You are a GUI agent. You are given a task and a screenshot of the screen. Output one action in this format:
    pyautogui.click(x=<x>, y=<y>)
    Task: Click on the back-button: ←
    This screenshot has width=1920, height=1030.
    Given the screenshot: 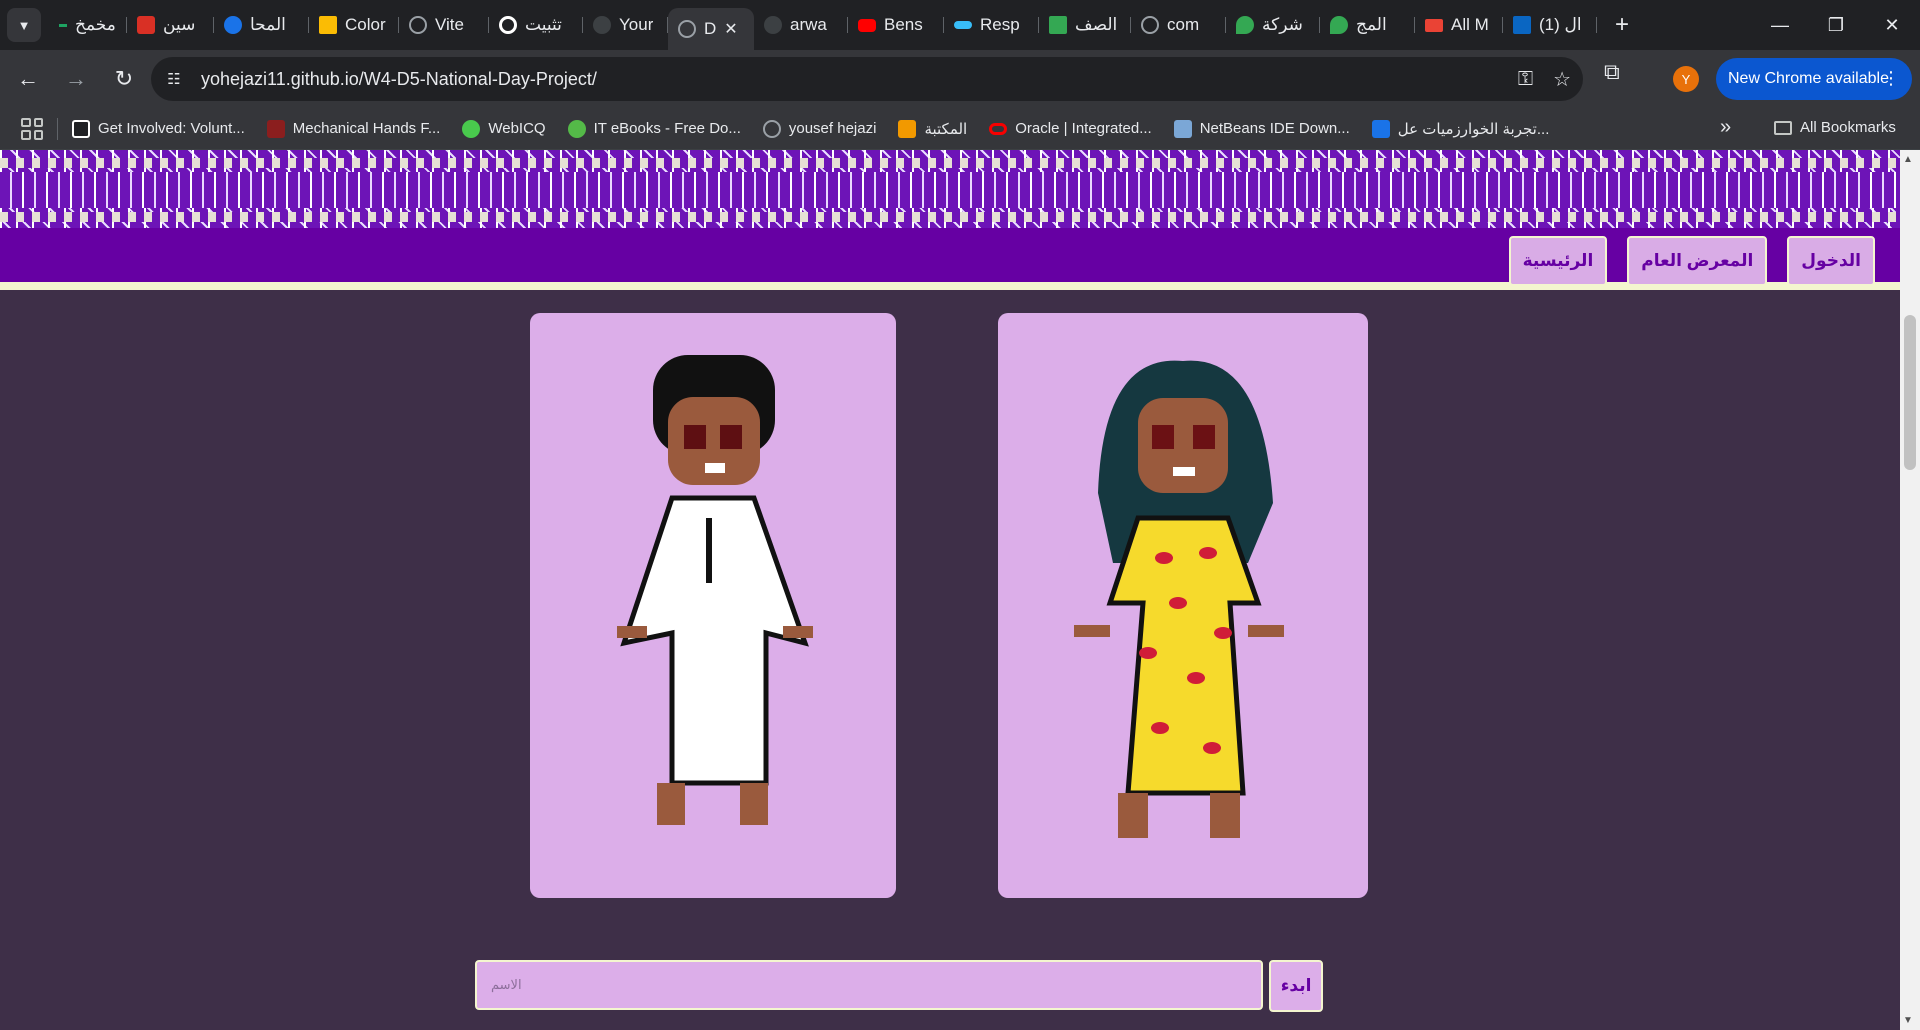 What is the action you would take?
    pyautogui.click(x=28, y=79)
    